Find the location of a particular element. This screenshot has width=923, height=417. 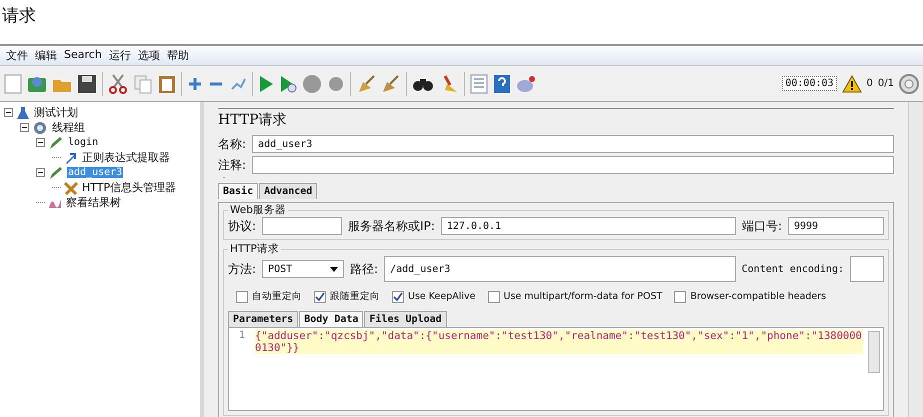

encoding-field is located at coordinates (867, 269).